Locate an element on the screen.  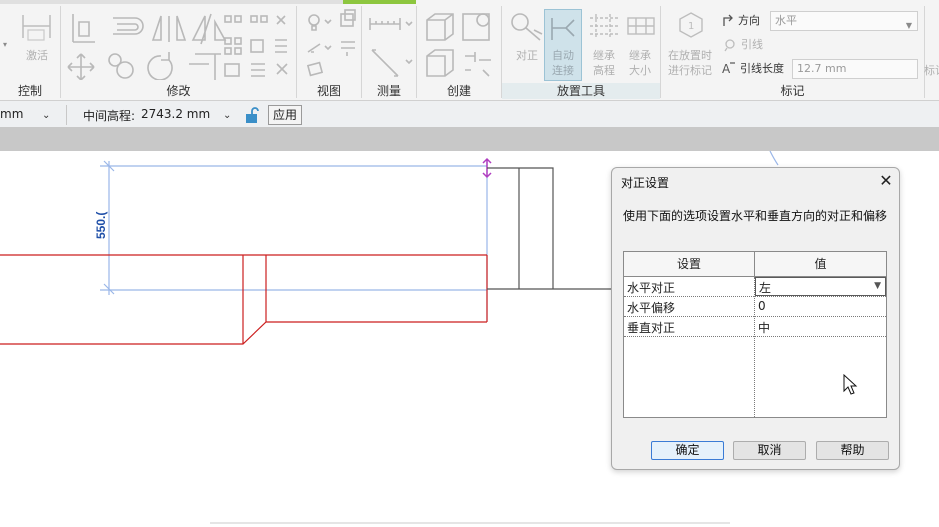
inherit-elevation-label-1: 继承 is located at coordinates (604, 55).